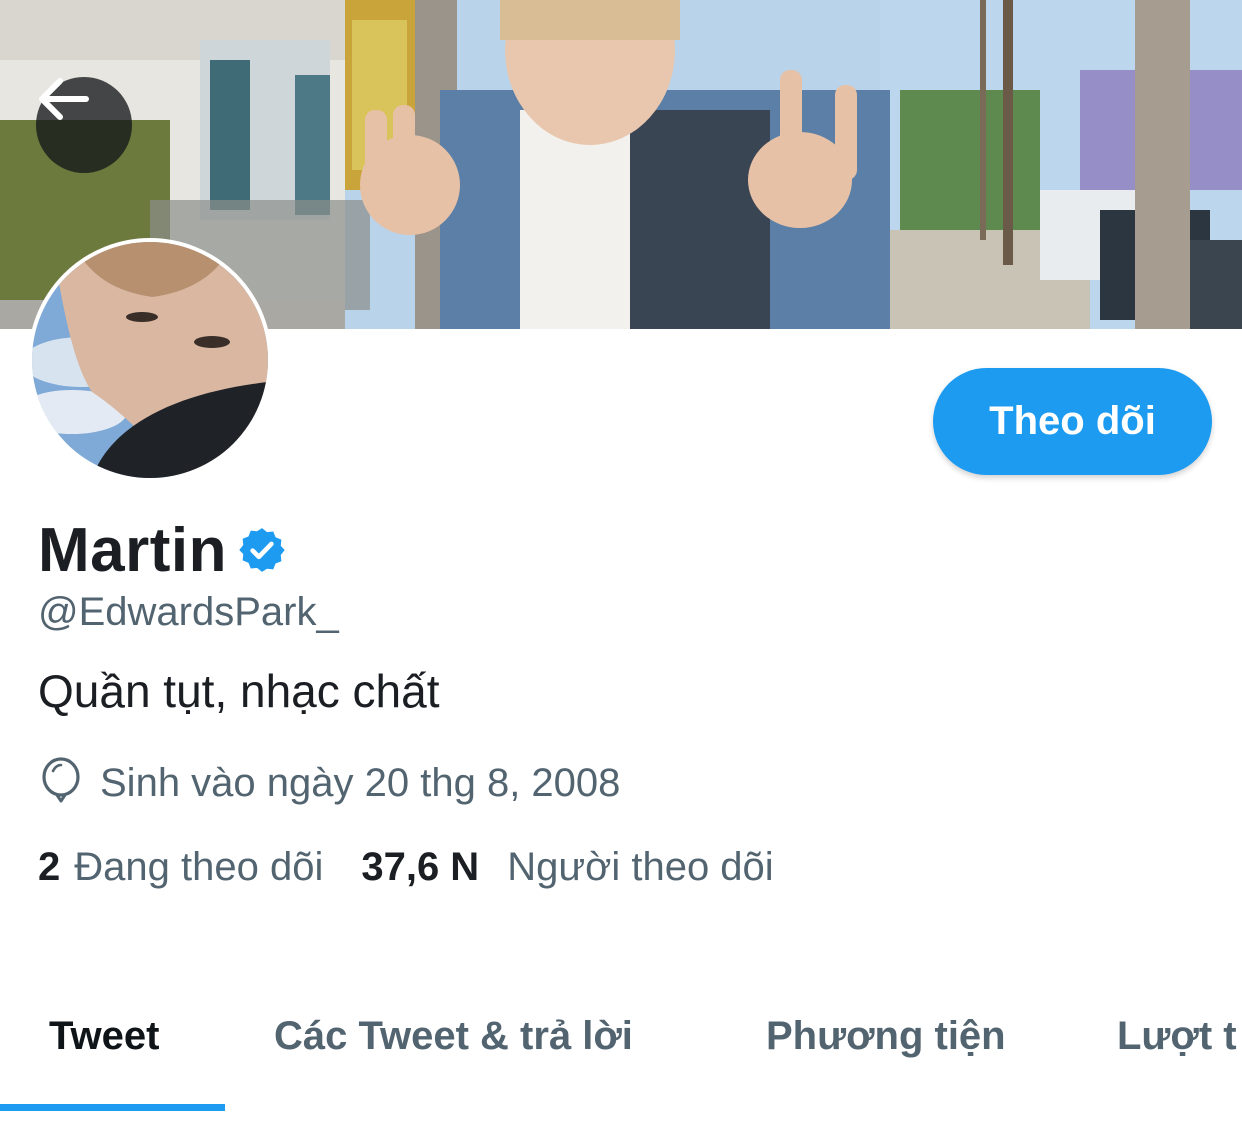  Describe the element at coordinates (1177, 1036) in the screenshot. I see `tab-likes: Lượt t` at that location.